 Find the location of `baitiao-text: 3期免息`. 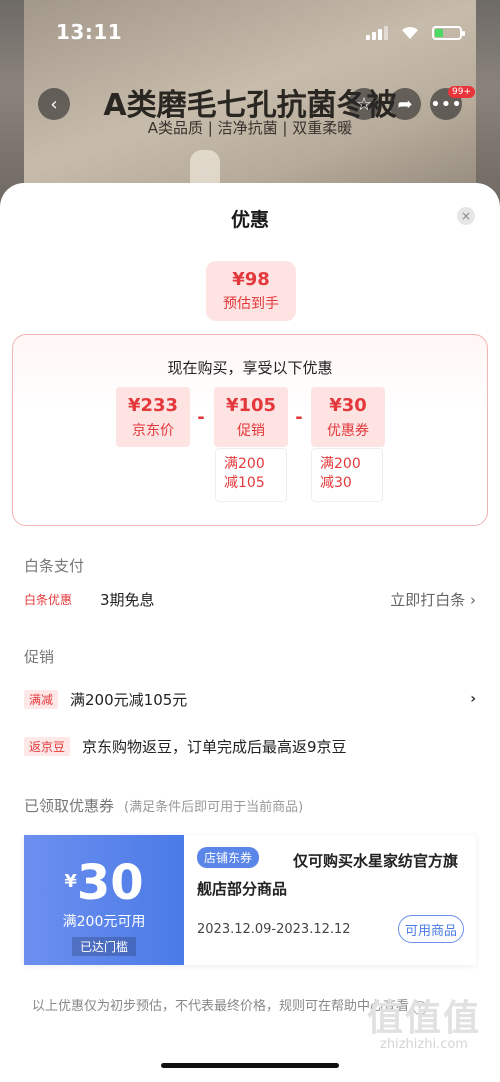

baitiao-text: 3期免息 is located at coordinates (127, 599).